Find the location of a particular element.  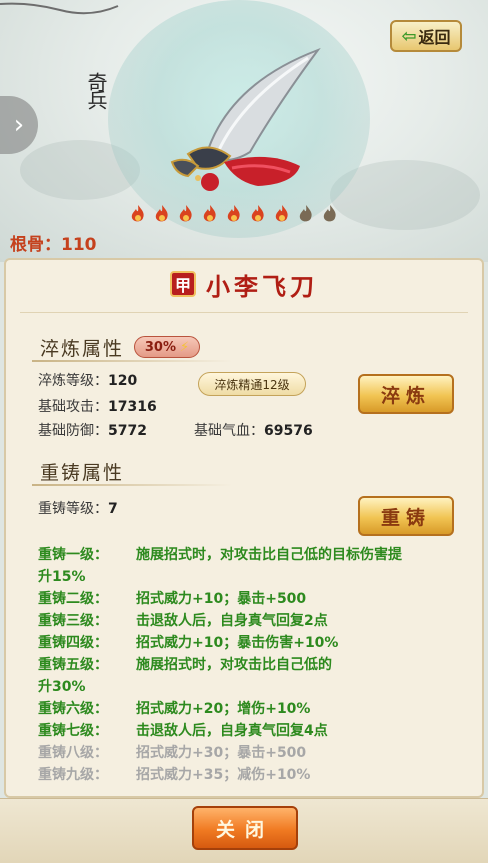

recast-level-label: 重铸等级： is located at coordinates (73, 509).